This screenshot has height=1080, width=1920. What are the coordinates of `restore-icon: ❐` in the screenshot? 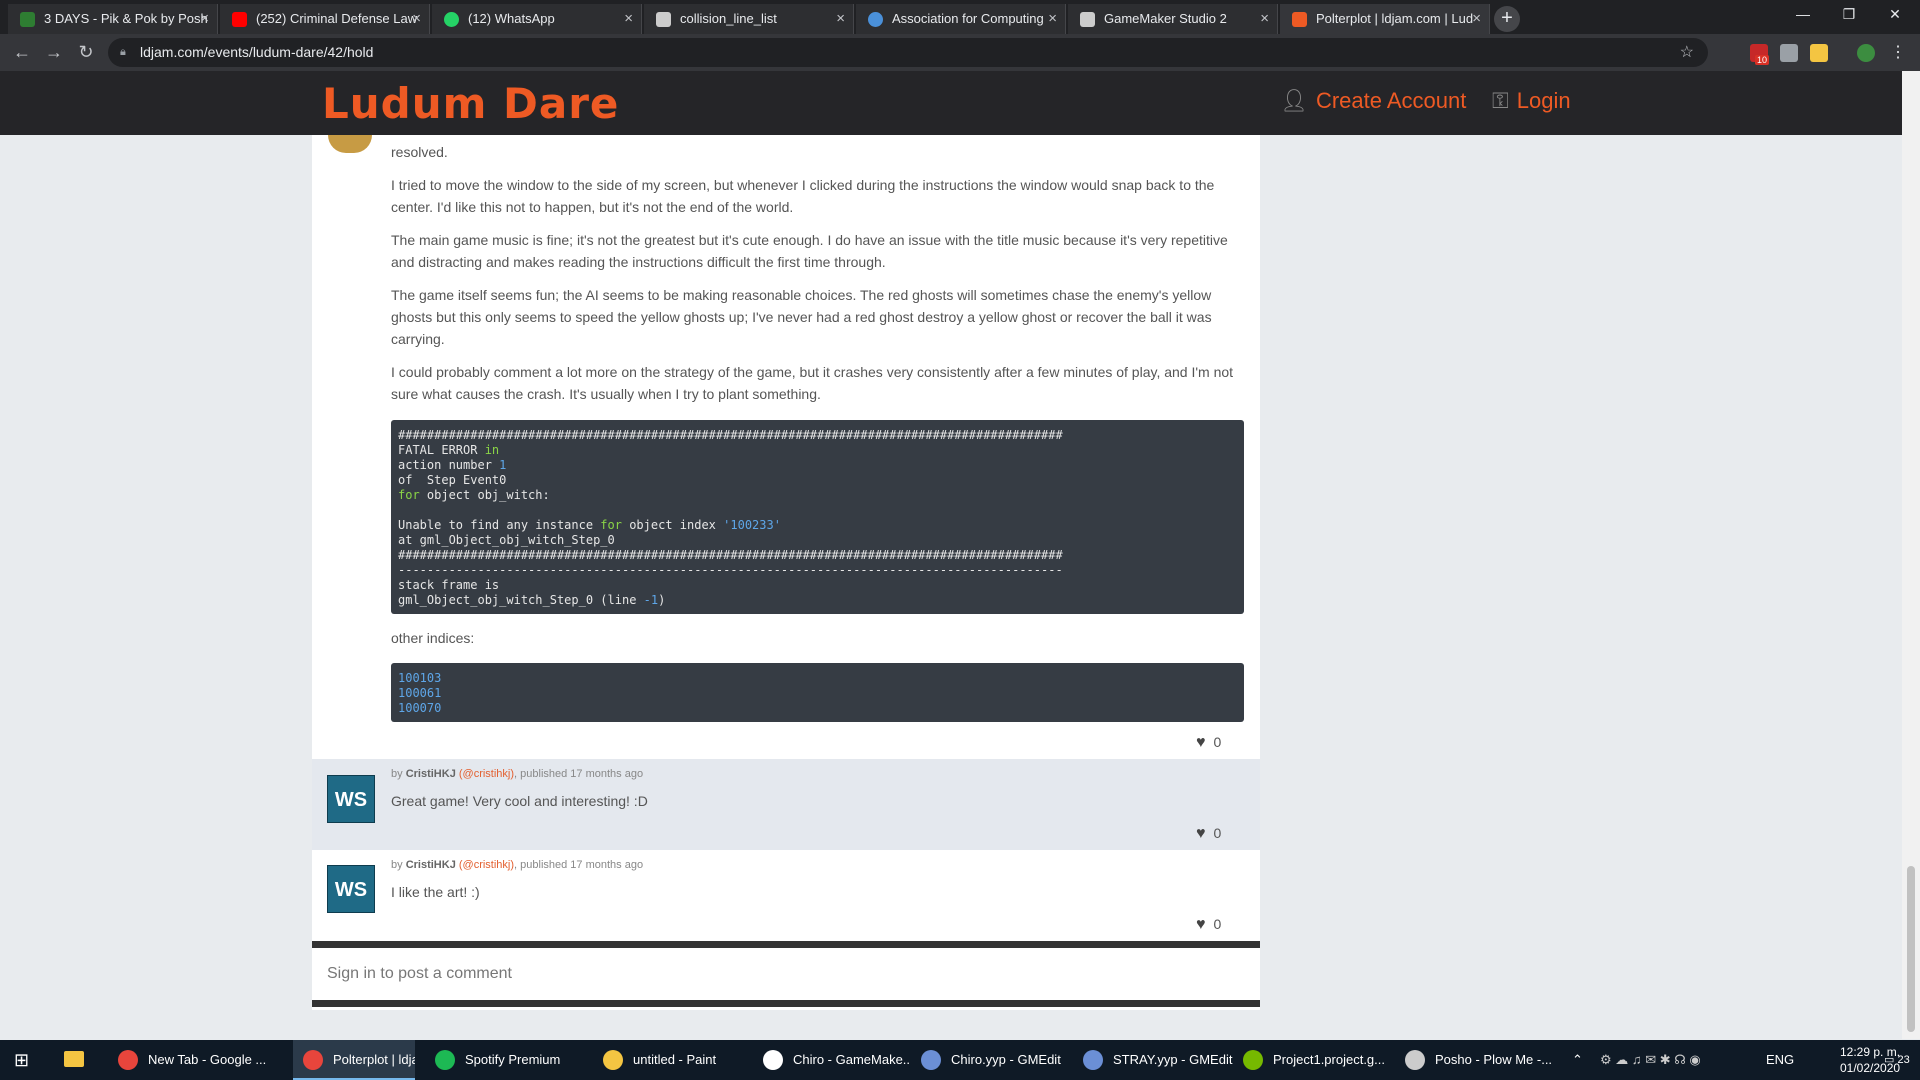 It's located at (1849, 15).